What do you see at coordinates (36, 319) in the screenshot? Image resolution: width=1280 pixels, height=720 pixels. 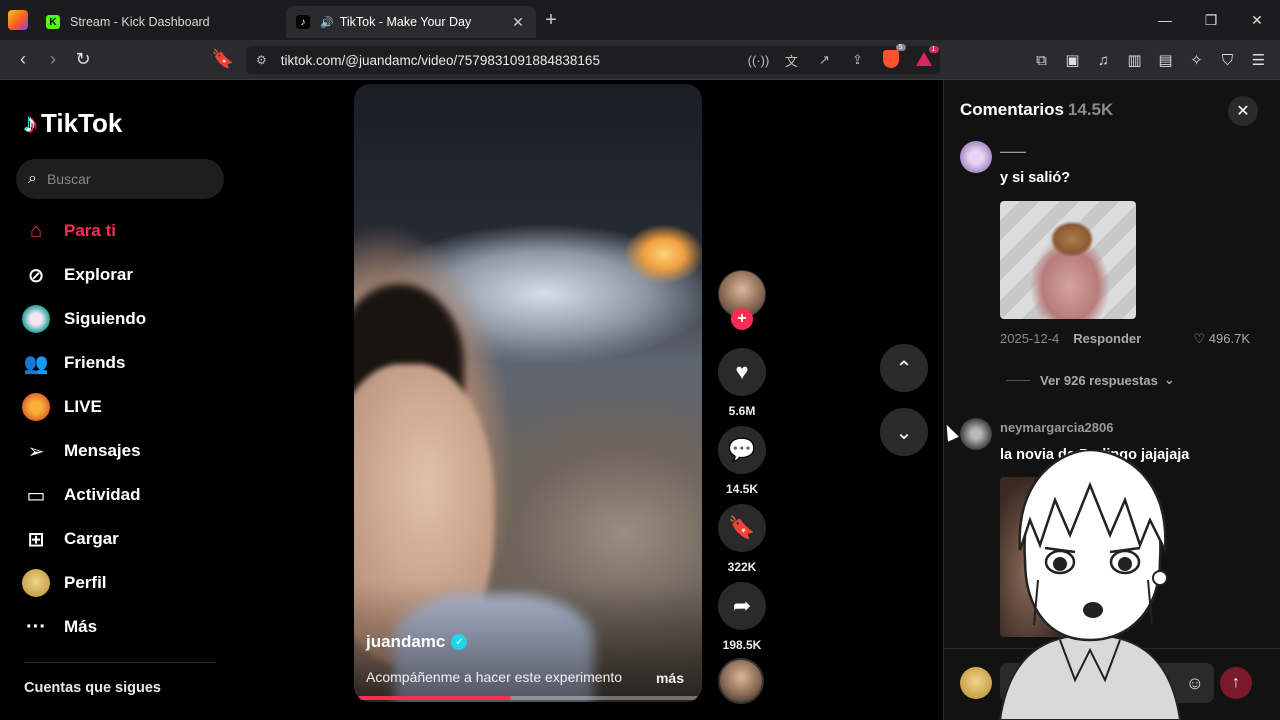 I see `following-avatar-icon` at bounding box center [36, 319].